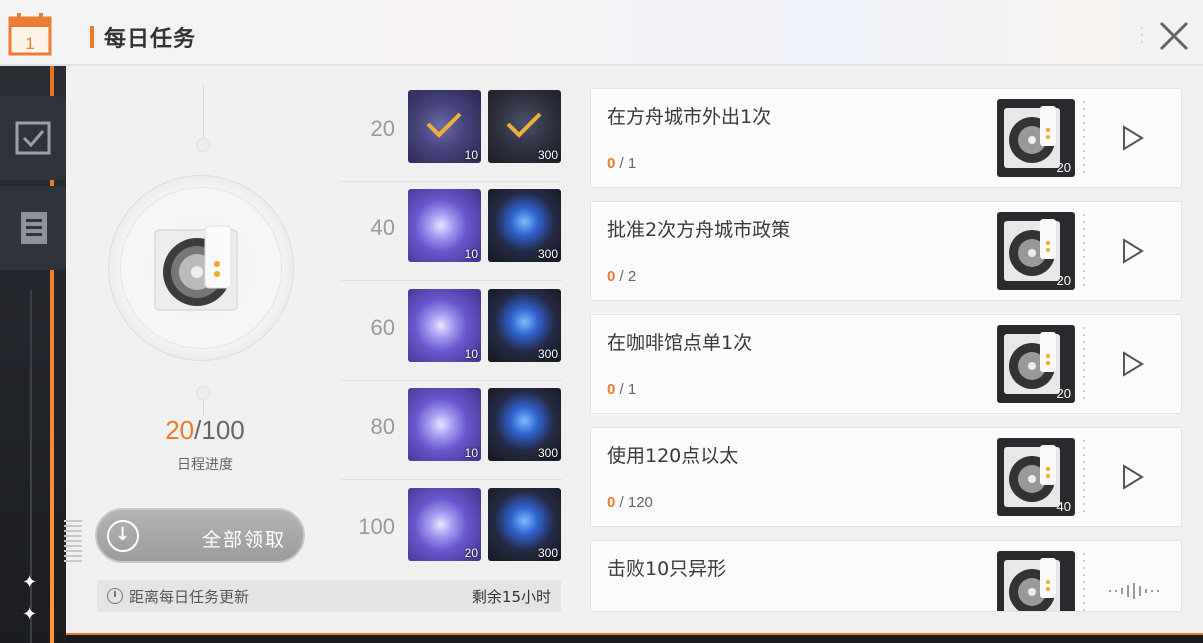 Image resolution: width=1203 pixels, height=643 pixels. Describe the element at coordinates (1063, 506) in the screenshot. I see `task-reward-qty: 40` at that location.